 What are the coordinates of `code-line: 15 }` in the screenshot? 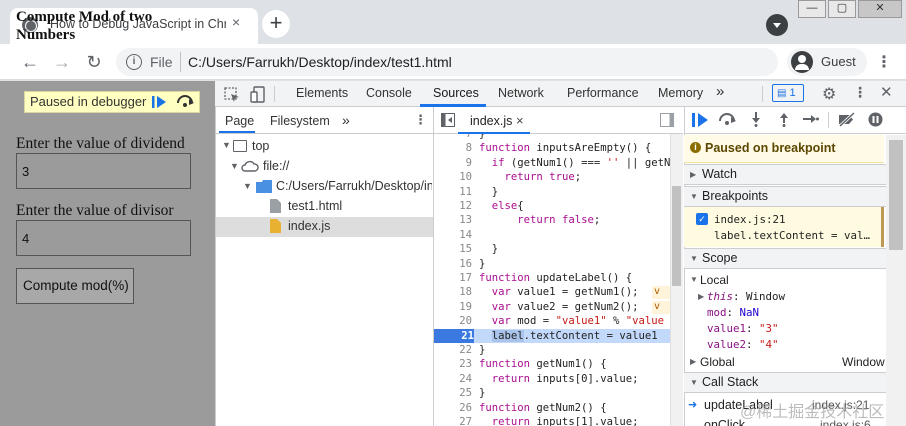 It's located at (552, 249).